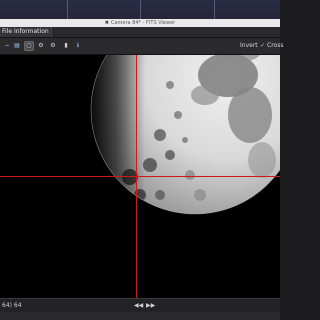  I want to click on window-titlebar: ✖ Camera 84* - FITS Viewer, so click(140, 23).